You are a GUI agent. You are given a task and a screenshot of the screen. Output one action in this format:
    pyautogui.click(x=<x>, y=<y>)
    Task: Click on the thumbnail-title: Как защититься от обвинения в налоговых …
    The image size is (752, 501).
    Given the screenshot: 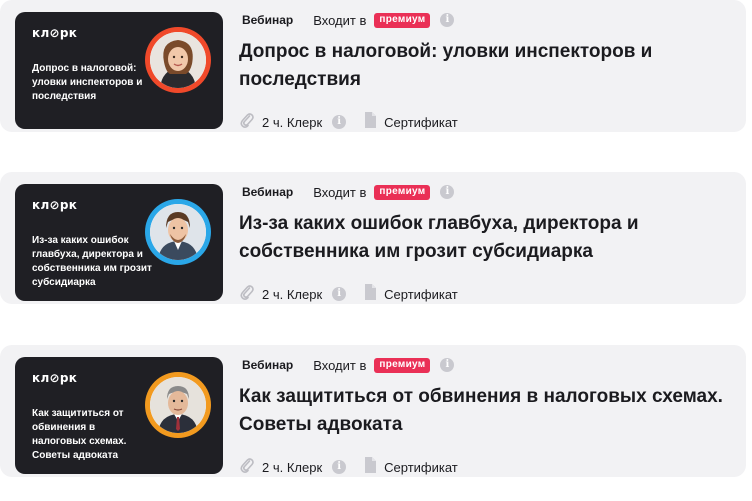 What is the action you would take?
    pyautogui.click(x=79, y=434)
    